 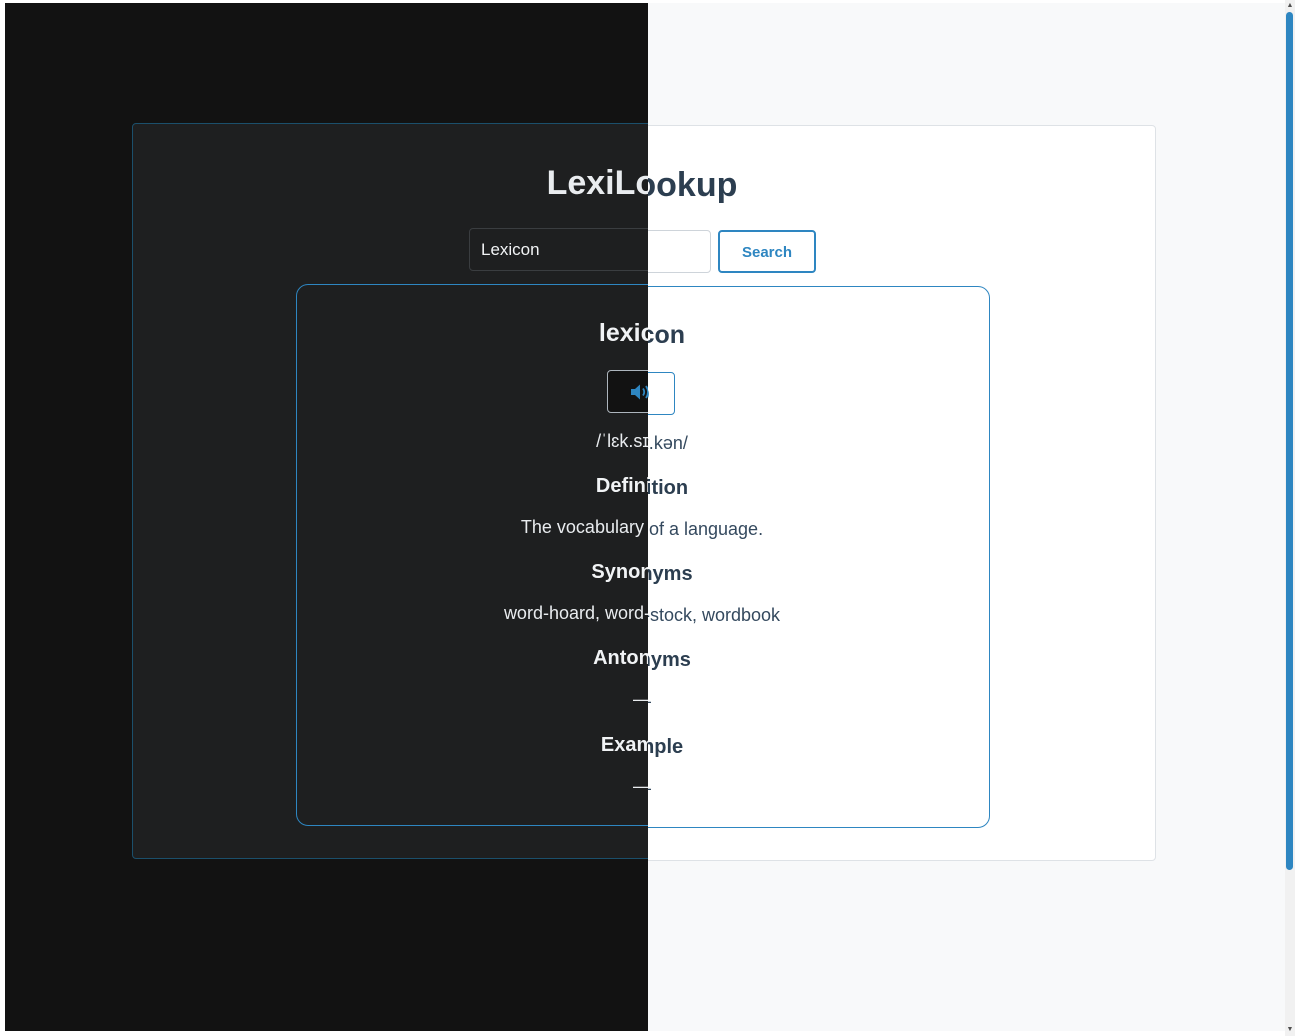 I want to click on vertical-scrollbar: ▲ ▼, so click(x=1290, y=518).